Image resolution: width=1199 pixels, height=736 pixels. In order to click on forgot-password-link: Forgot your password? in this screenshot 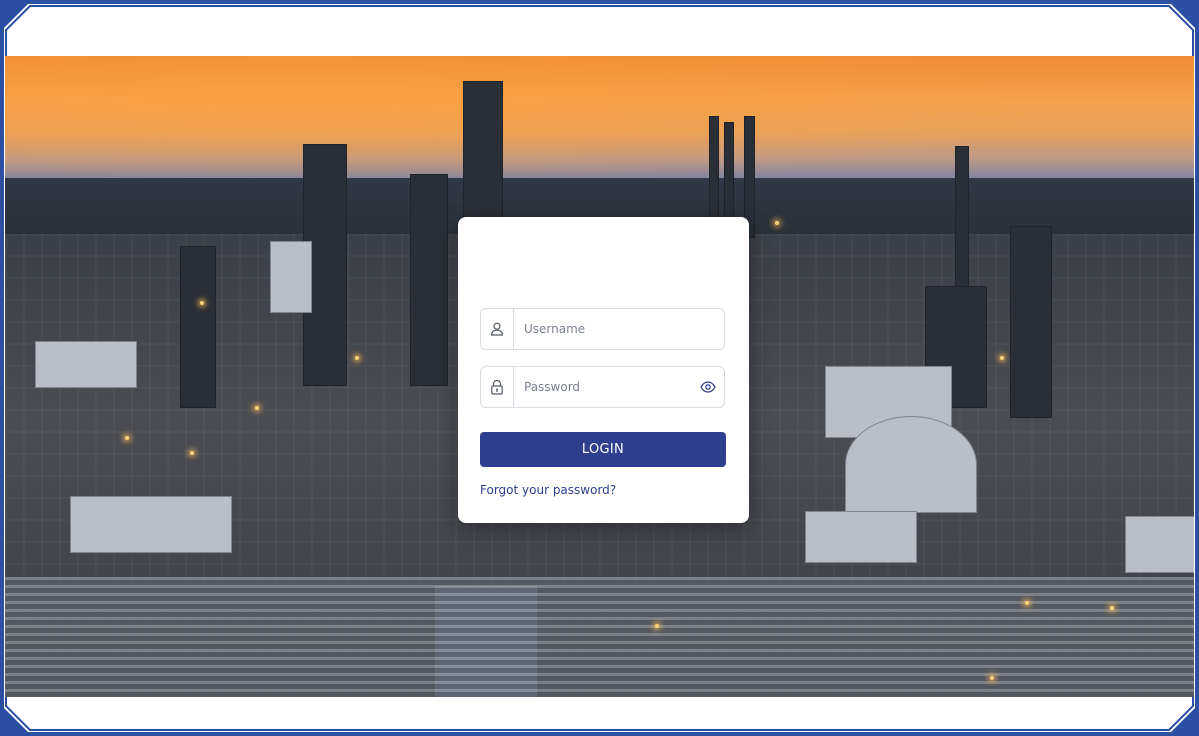, I will do `click(548, 490)`.